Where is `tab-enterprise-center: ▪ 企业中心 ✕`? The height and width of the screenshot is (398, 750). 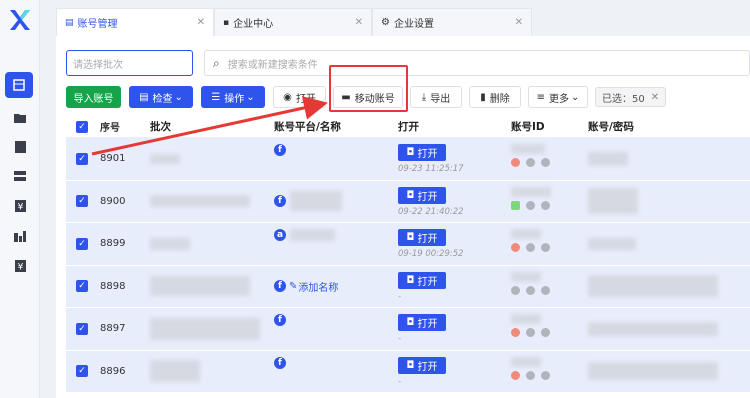 tab-enterprise-center: ▪ 企业中心 ✕ is located at coordinates (293, 22).